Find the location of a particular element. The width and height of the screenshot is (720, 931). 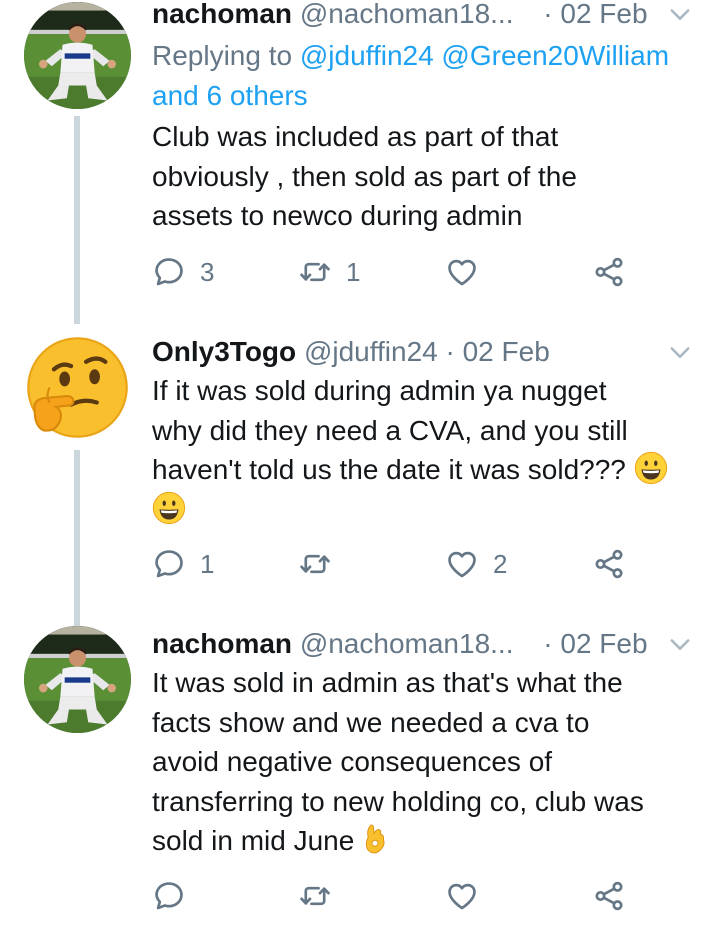

reply-count: 1 is located at coordinates (207, 563).